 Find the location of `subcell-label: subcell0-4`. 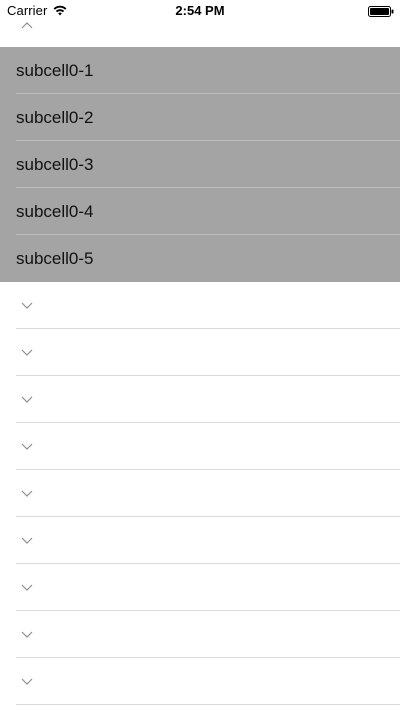

subcell-label: subcell0-4 is located at coordinates (55, 211).